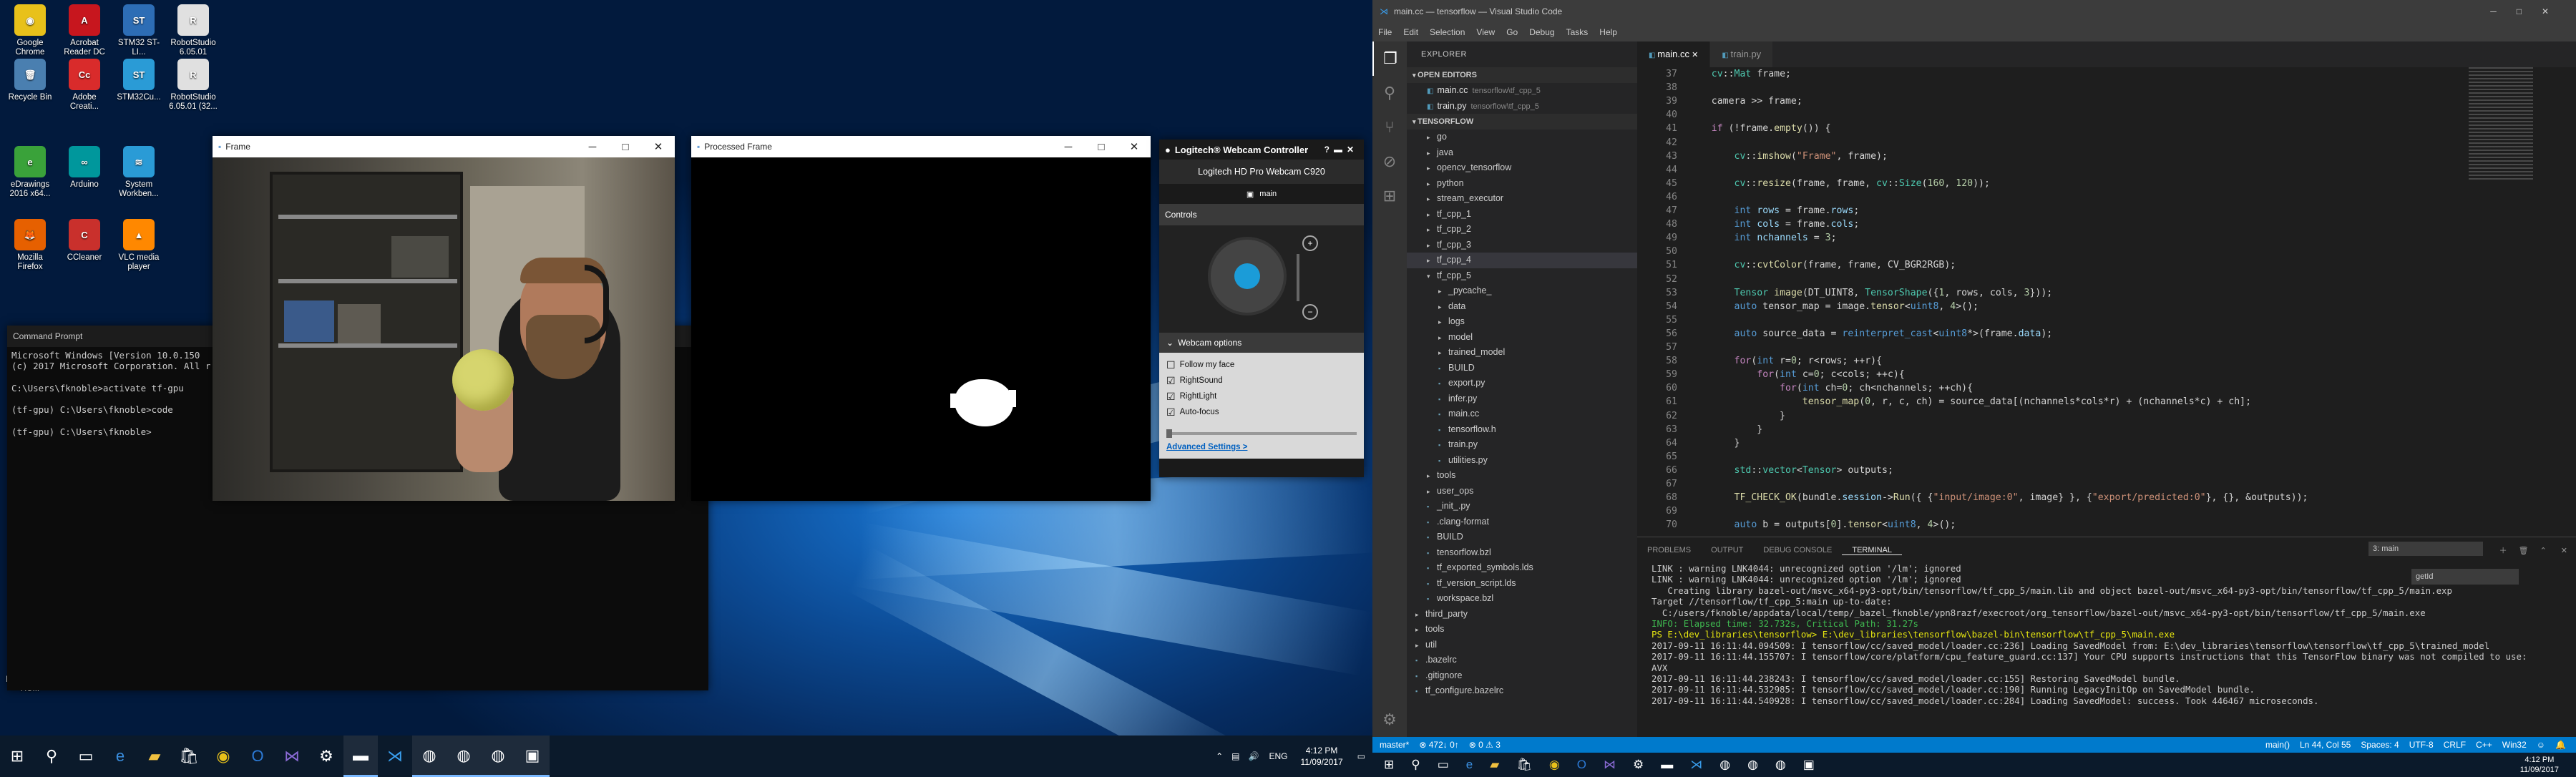 The image size is (2576, 777). I want to click on status-item: master*, so click(1394, 745).